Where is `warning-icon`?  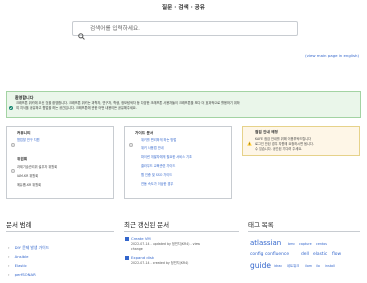
warning-icon is located at coordinates (249, 140).